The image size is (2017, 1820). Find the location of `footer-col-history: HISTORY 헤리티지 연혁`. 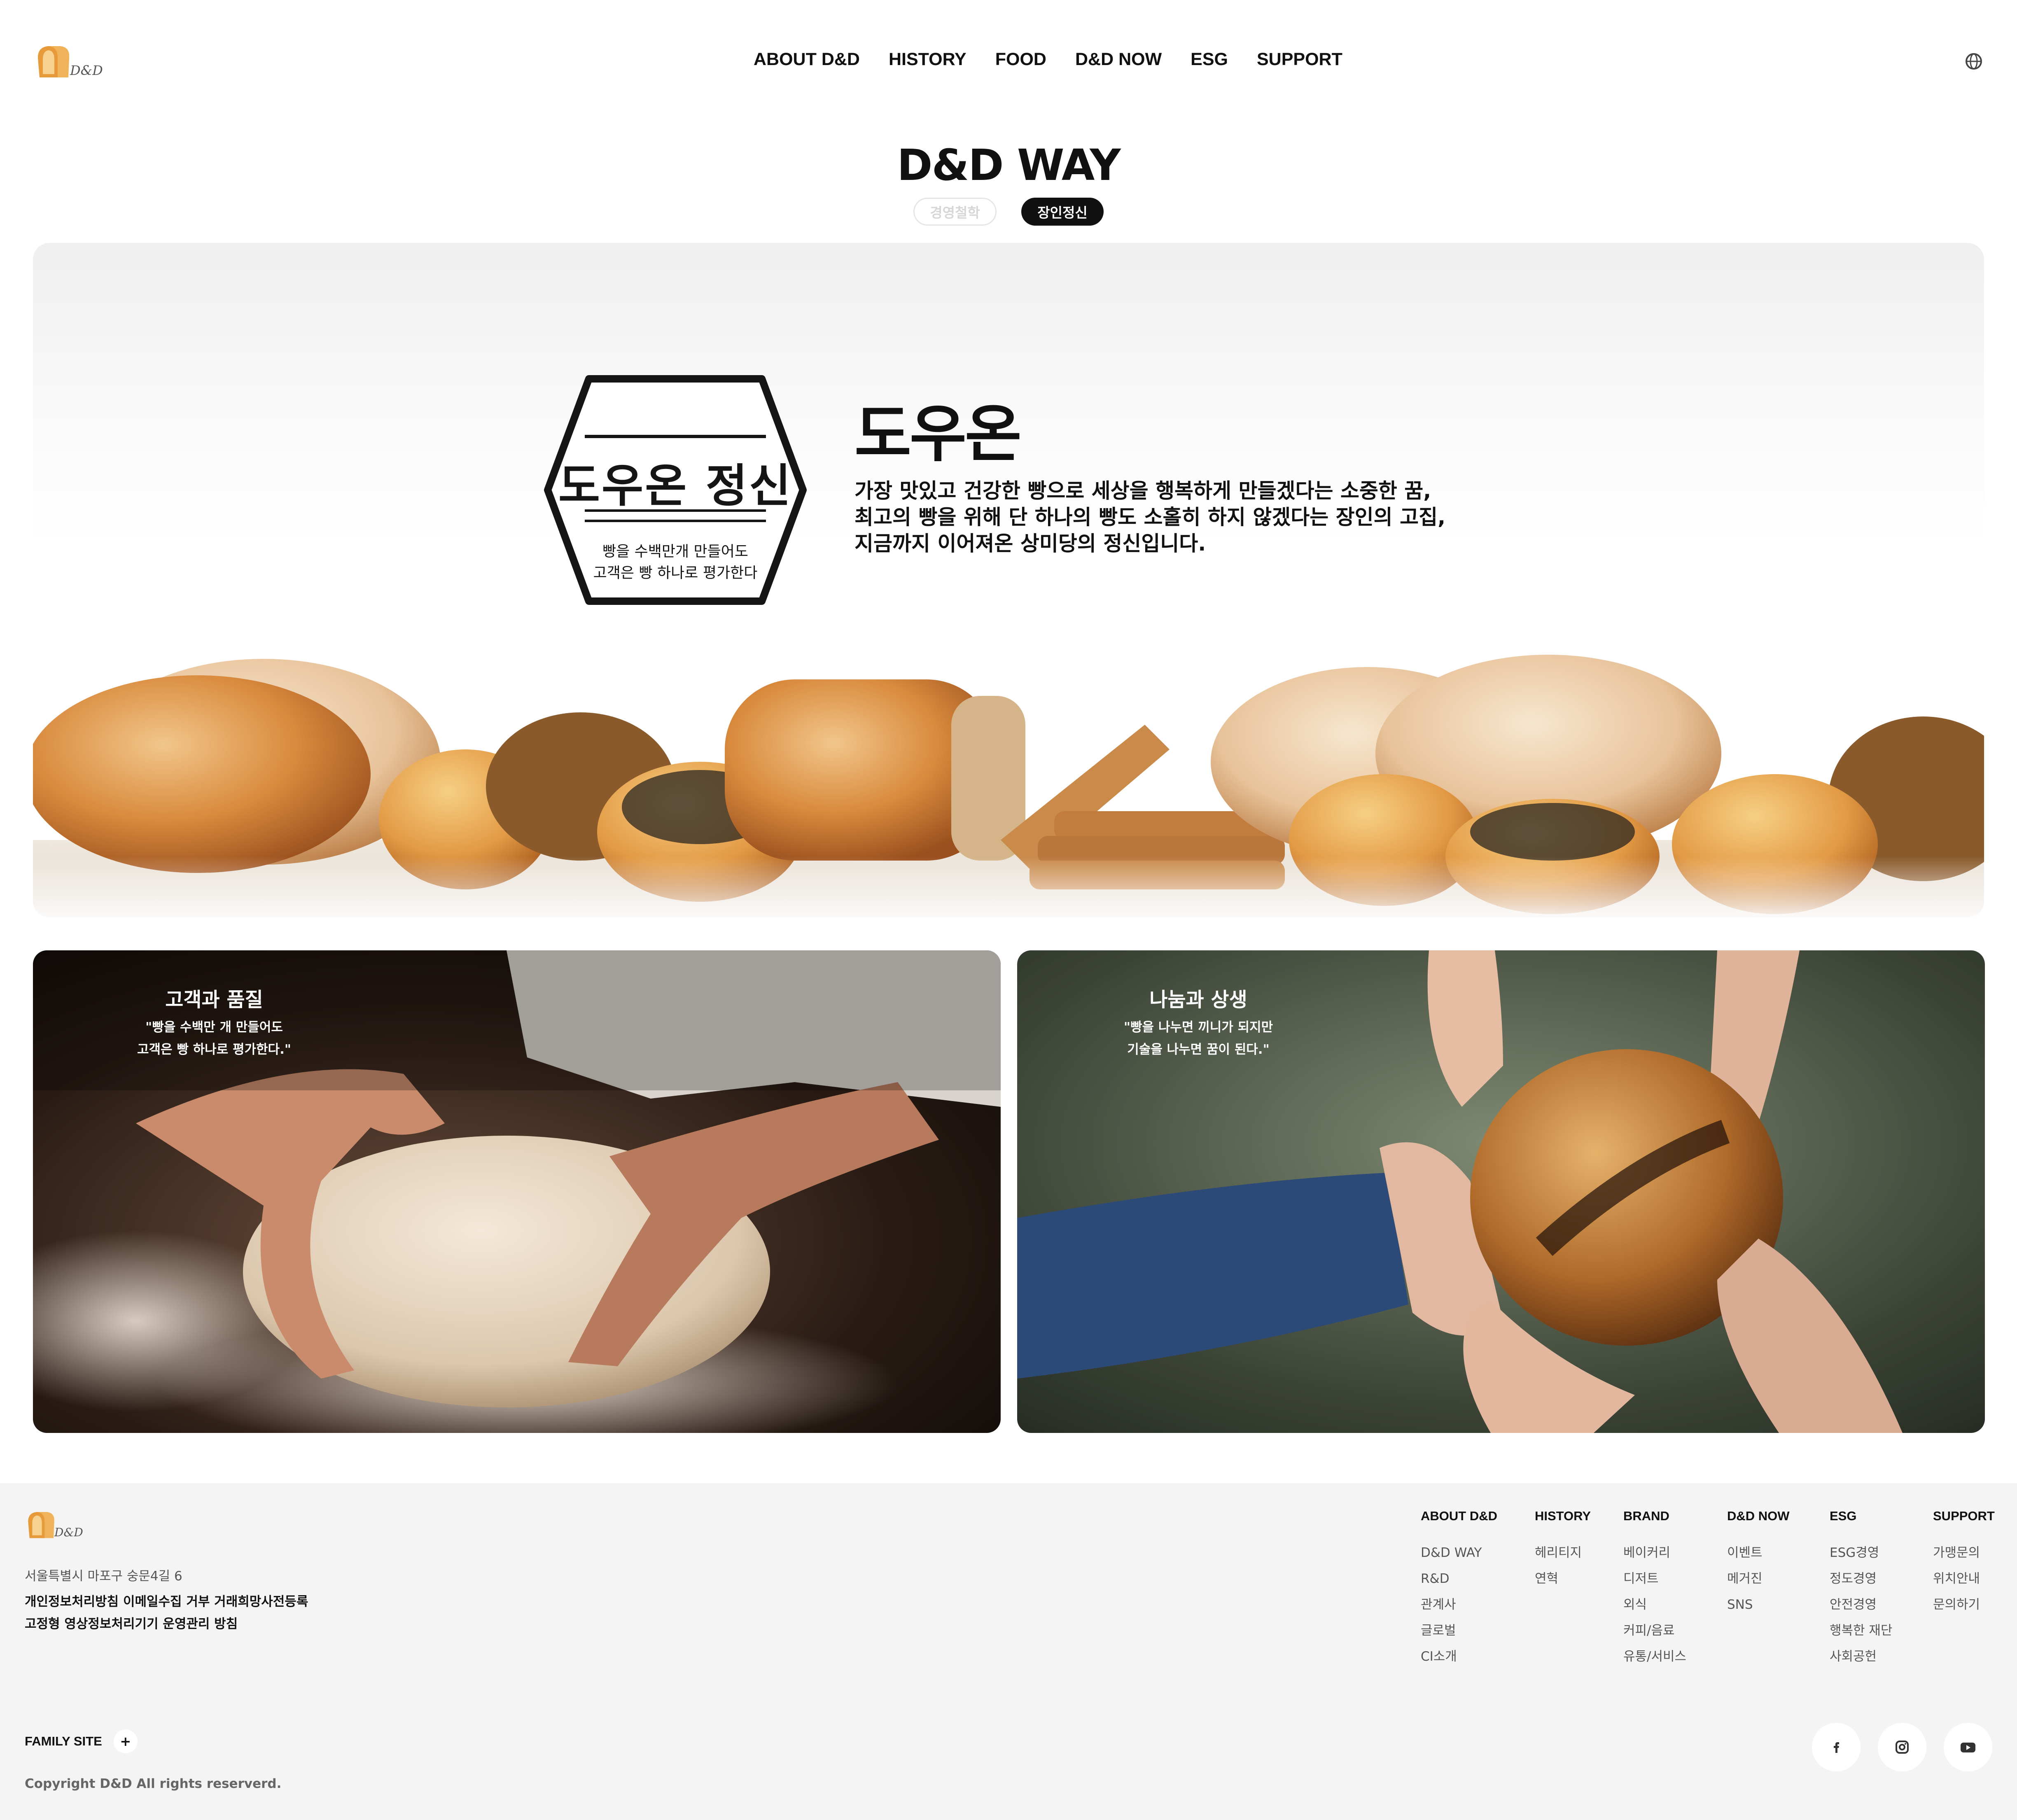

footer-col-history: HISTORY 헤리티지 연혁 is located at coordinates (1563, 1550).